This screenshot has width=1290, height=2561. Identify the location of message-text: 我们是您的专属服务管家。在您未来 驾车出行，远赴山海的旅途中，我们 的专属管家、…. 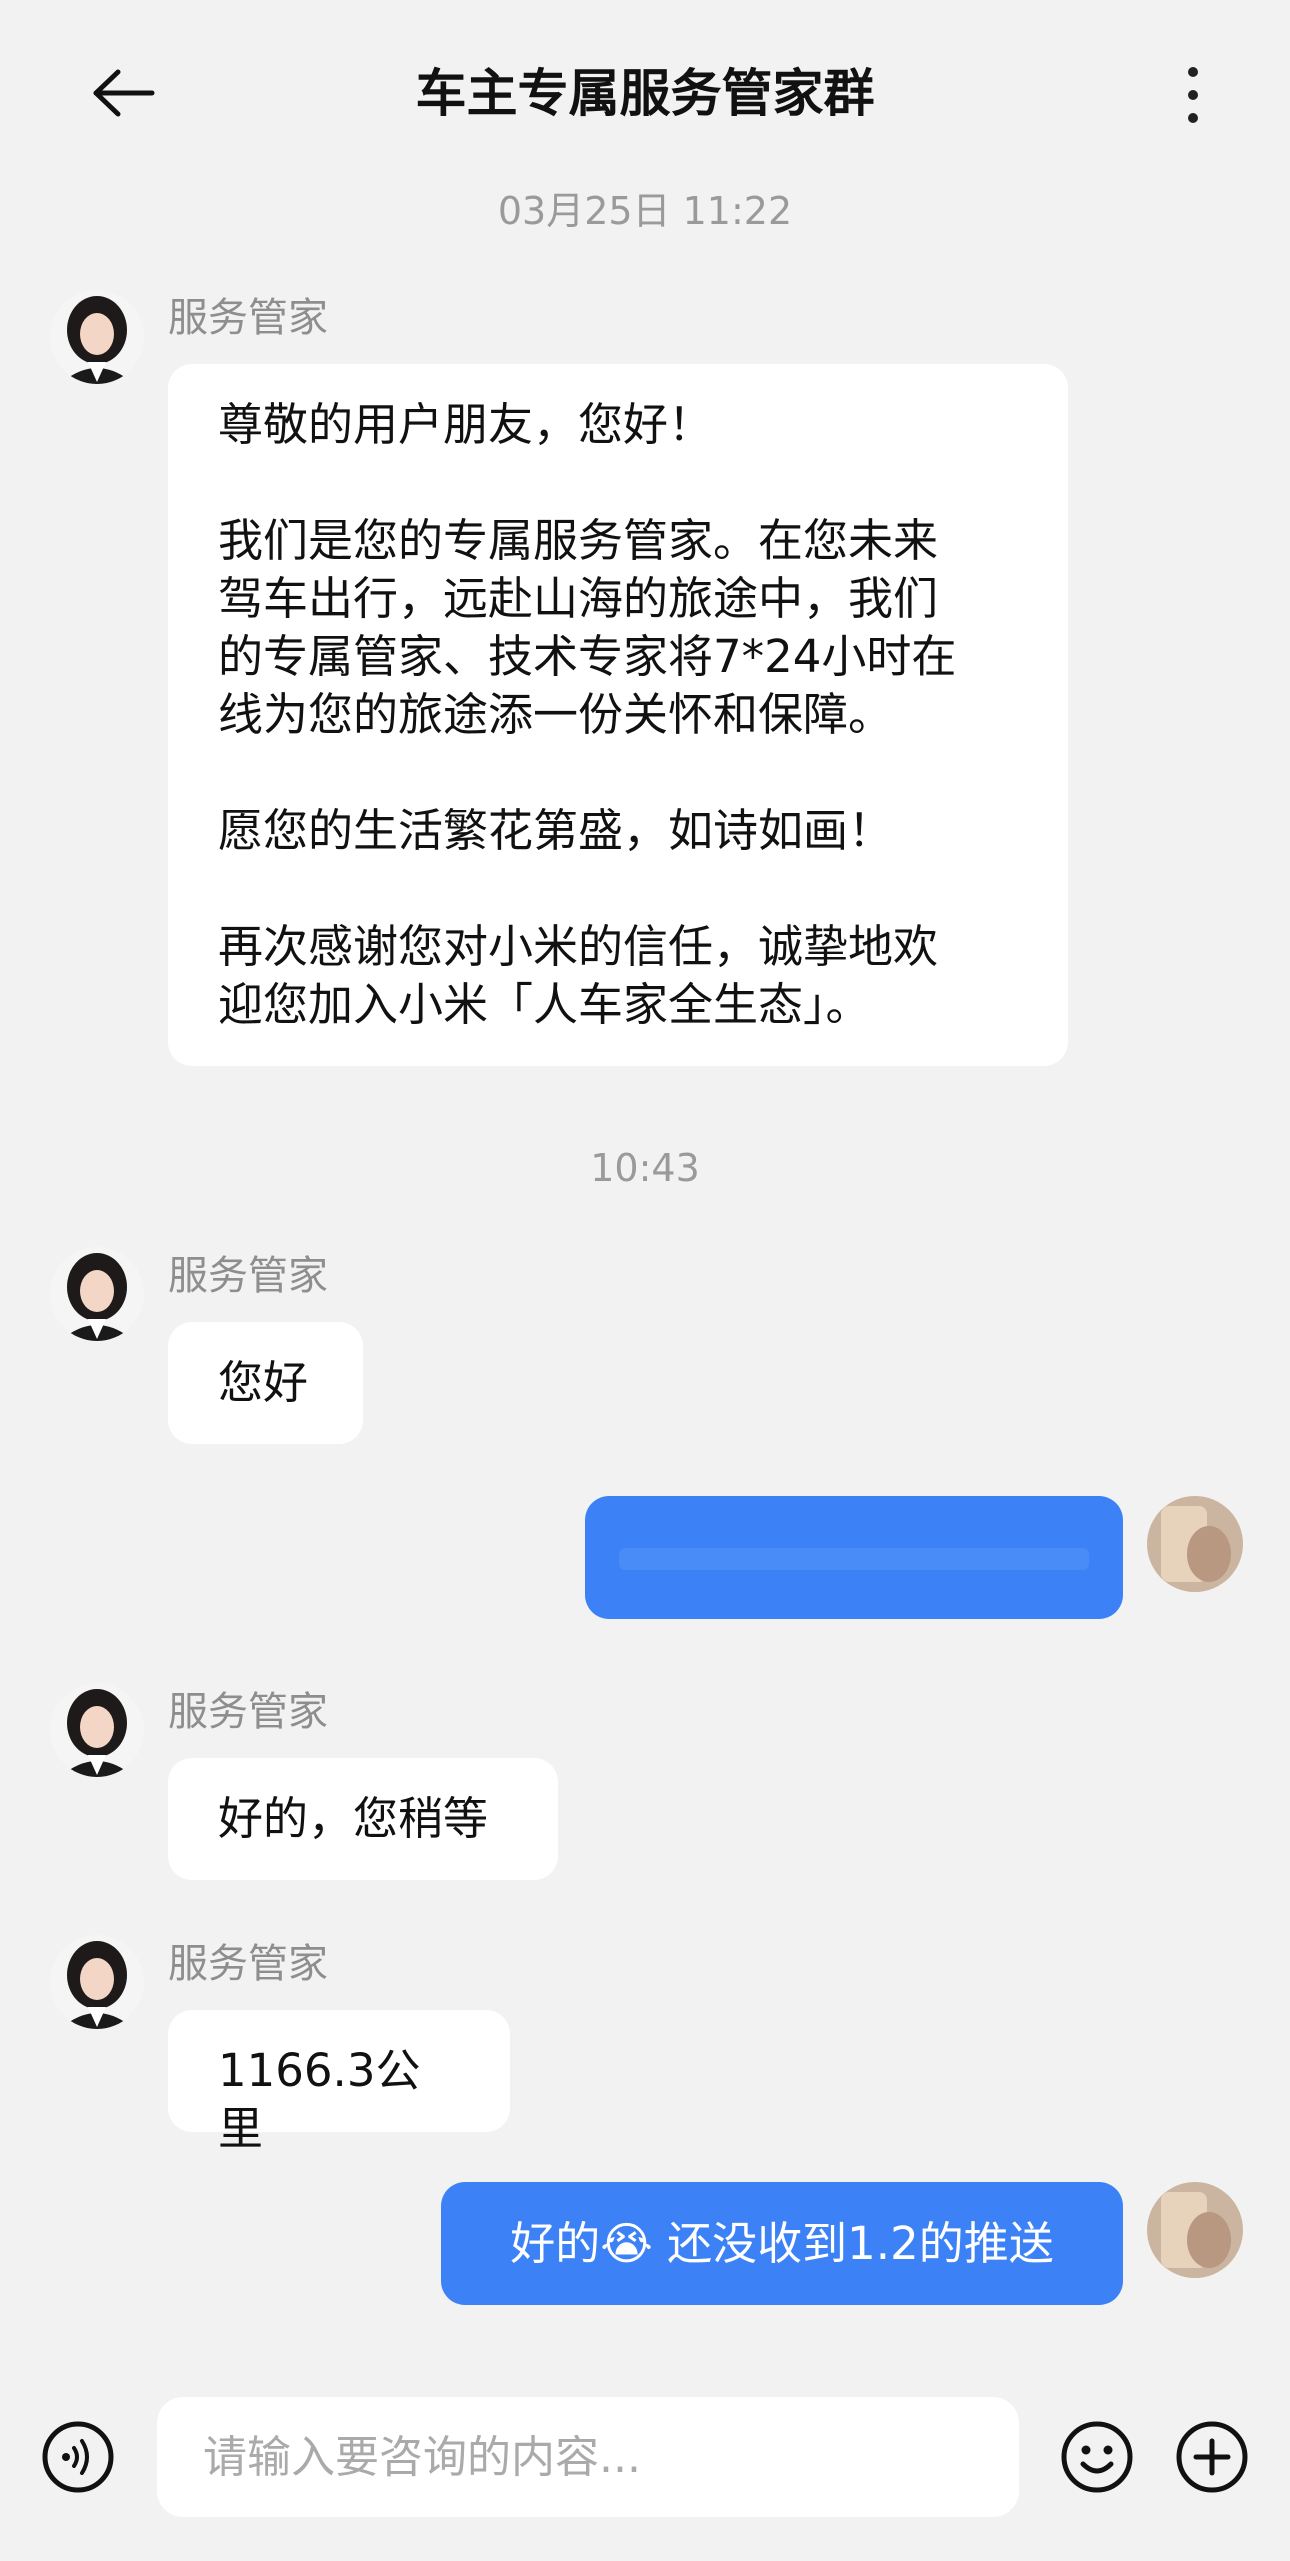
(587, 627).